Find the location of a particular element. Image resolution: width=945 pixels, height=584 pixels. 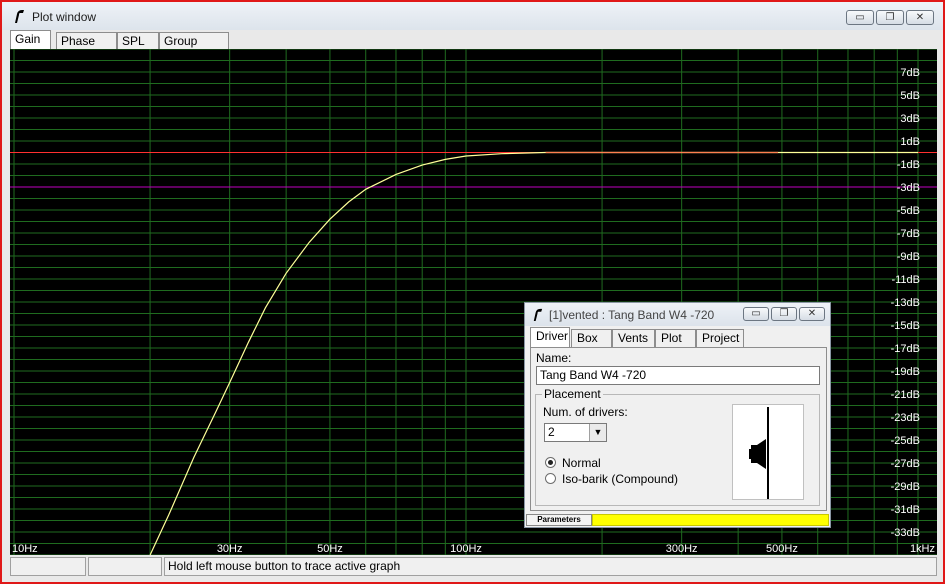

x-tick-label: 50Hz is located at coordinates (330, 549).